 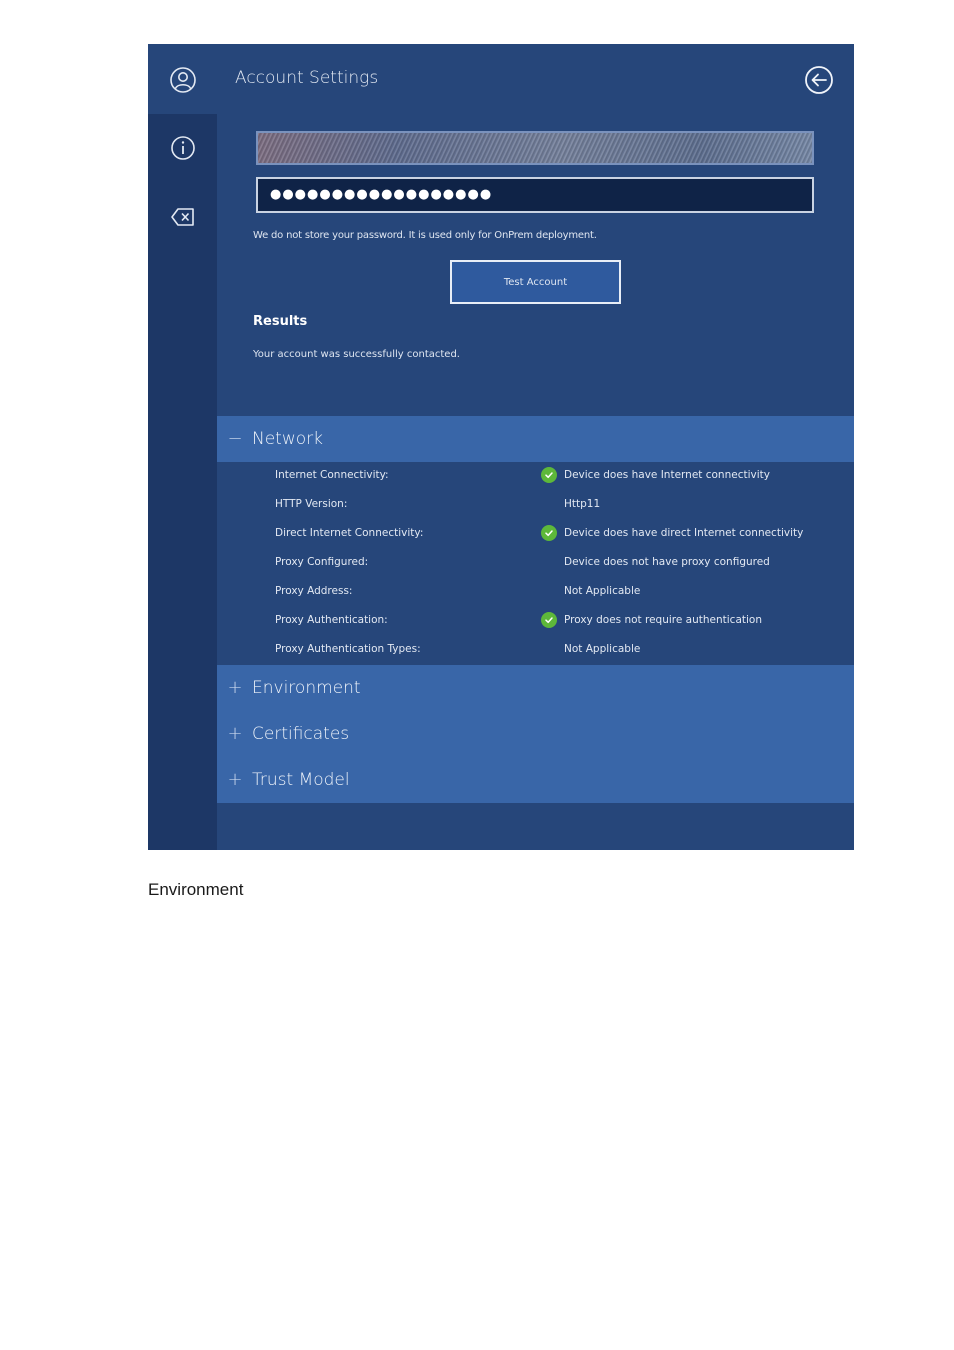 What do you see at coordinates (535, 592) in the screenshot?
I see `network-row: Proxy Address: Not Applicable` at bounding box center [535, 592].